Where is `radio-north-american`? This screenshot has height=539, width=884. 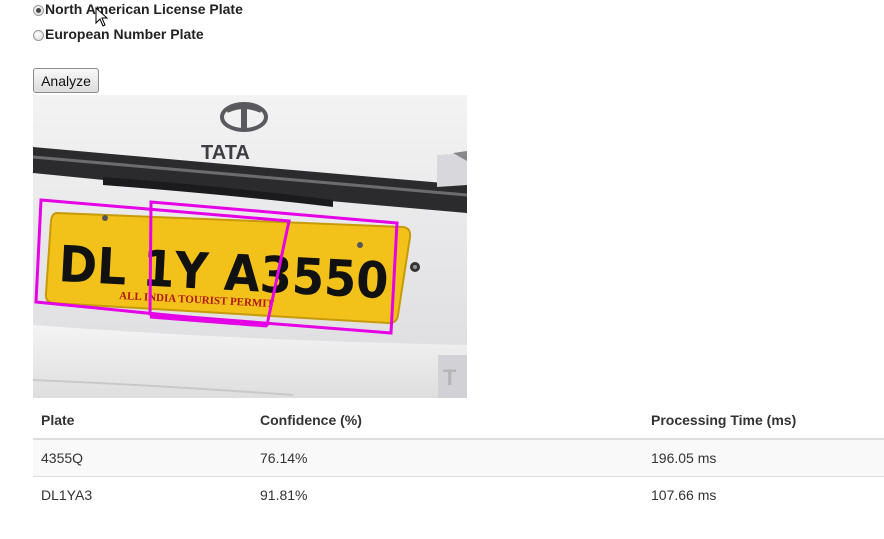
radio-north-american is located at coordinates (38, 10).